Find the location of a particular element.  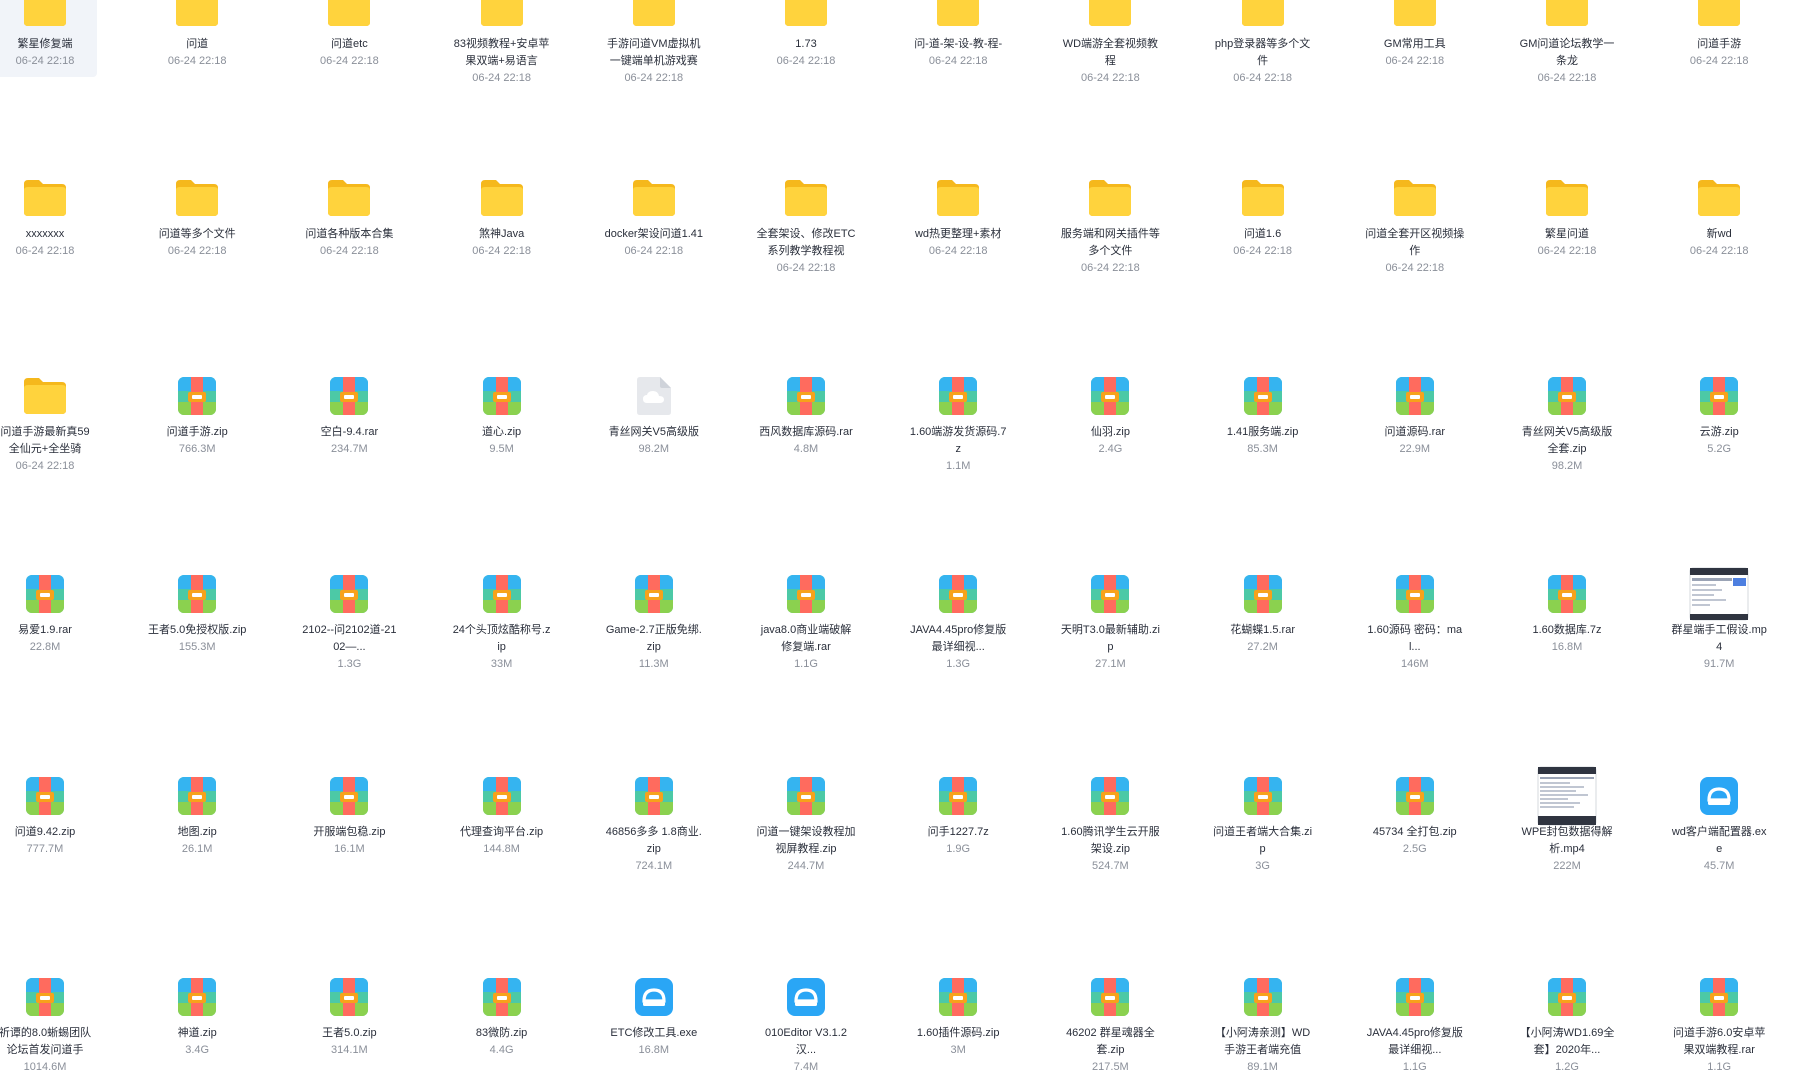

file-item: 道心.zip 9.5M is located at coordinates (502, 415).